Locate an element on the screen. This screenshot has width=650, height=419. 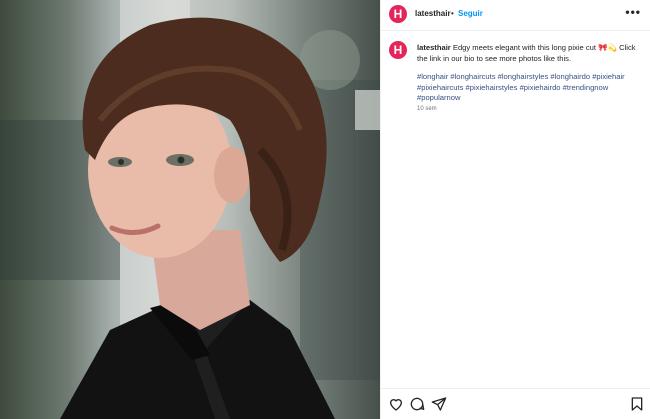
more-dots-icon: ••• is located at coordinates (633, 12).